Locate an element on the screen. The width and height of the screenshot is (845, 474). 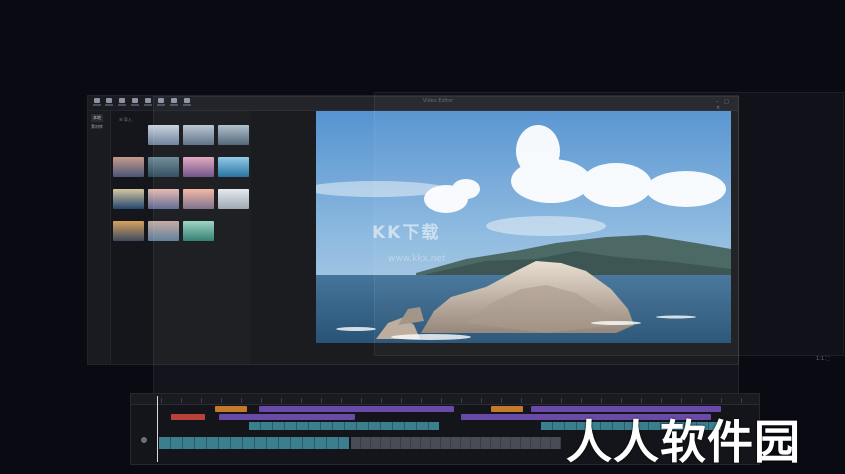
record-icon is located at coordinates (144, 440).